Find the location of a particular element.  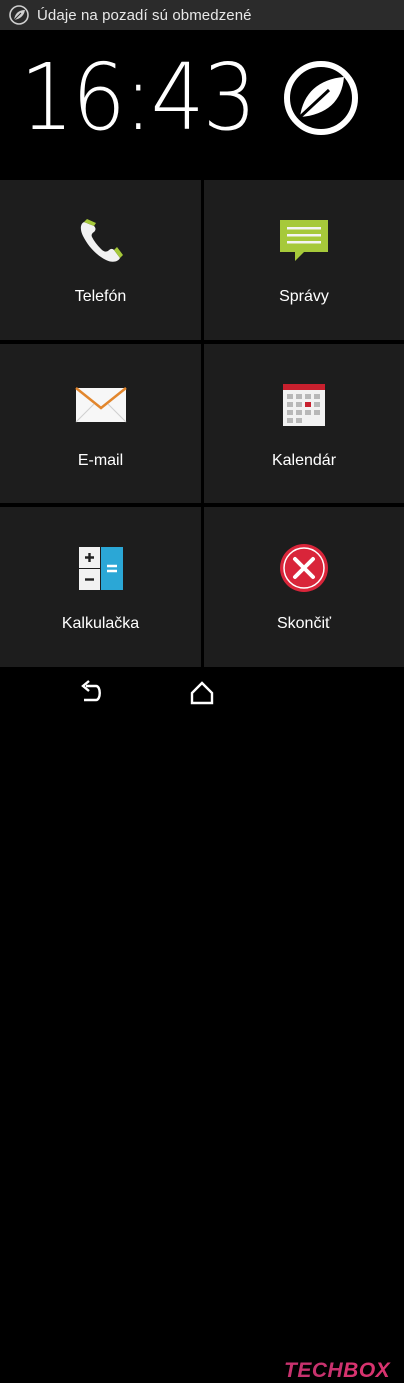

status-message: Údaje na pozadí sú obmedzené is located at coordinates (144, 15).